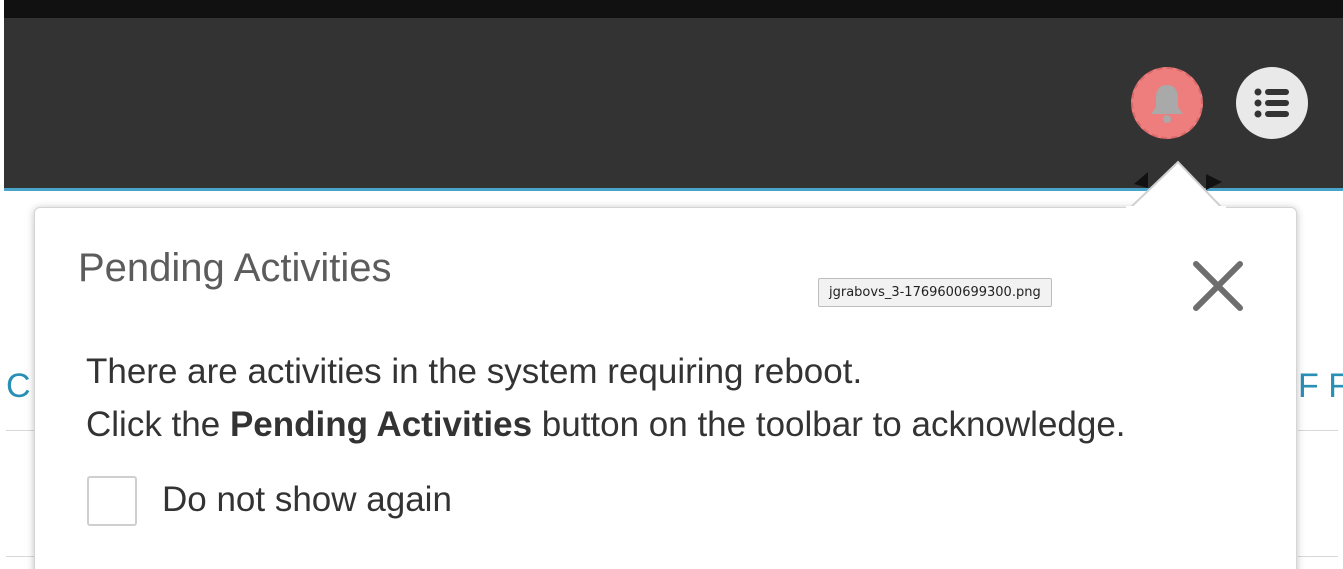 Image resolution: width=1343 pixels, height=569 pixels. I want to click on close-button, so click(1218, 286).